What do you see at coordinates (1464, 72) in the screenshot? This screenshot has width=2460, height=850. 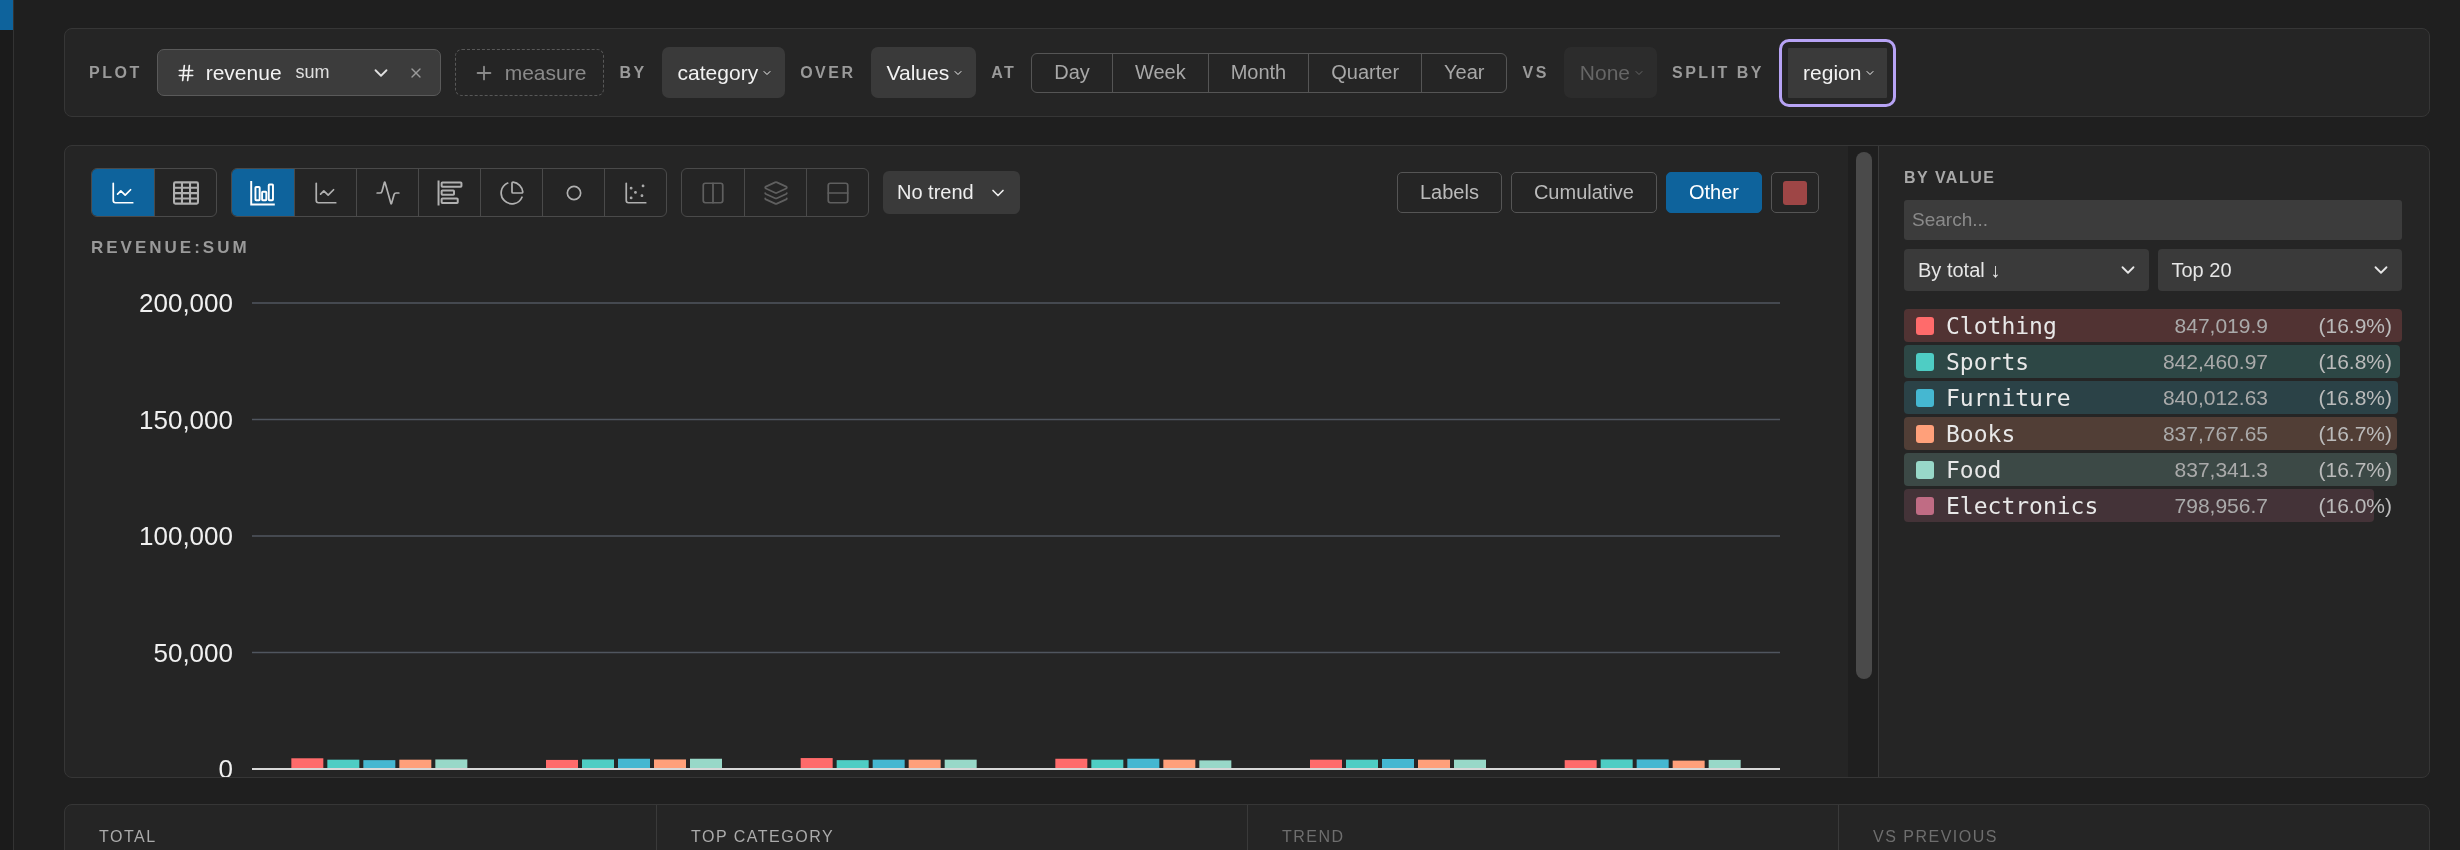 I see `interval-tab: Year` at bounding box center [1464, 72].